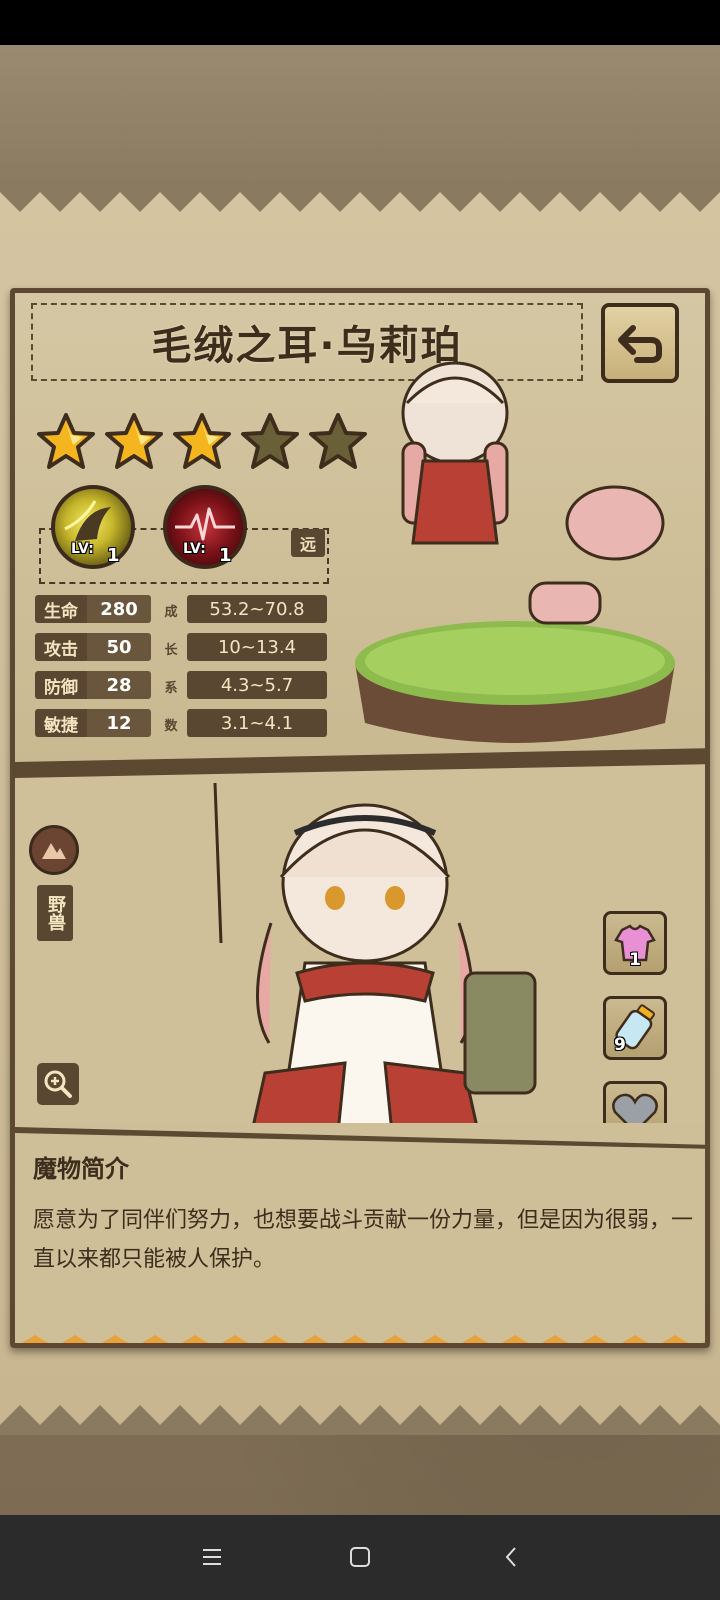  Describe the element at coordinates (620, 1045) in the screenshot. I see `potion-count: 9` at that location.